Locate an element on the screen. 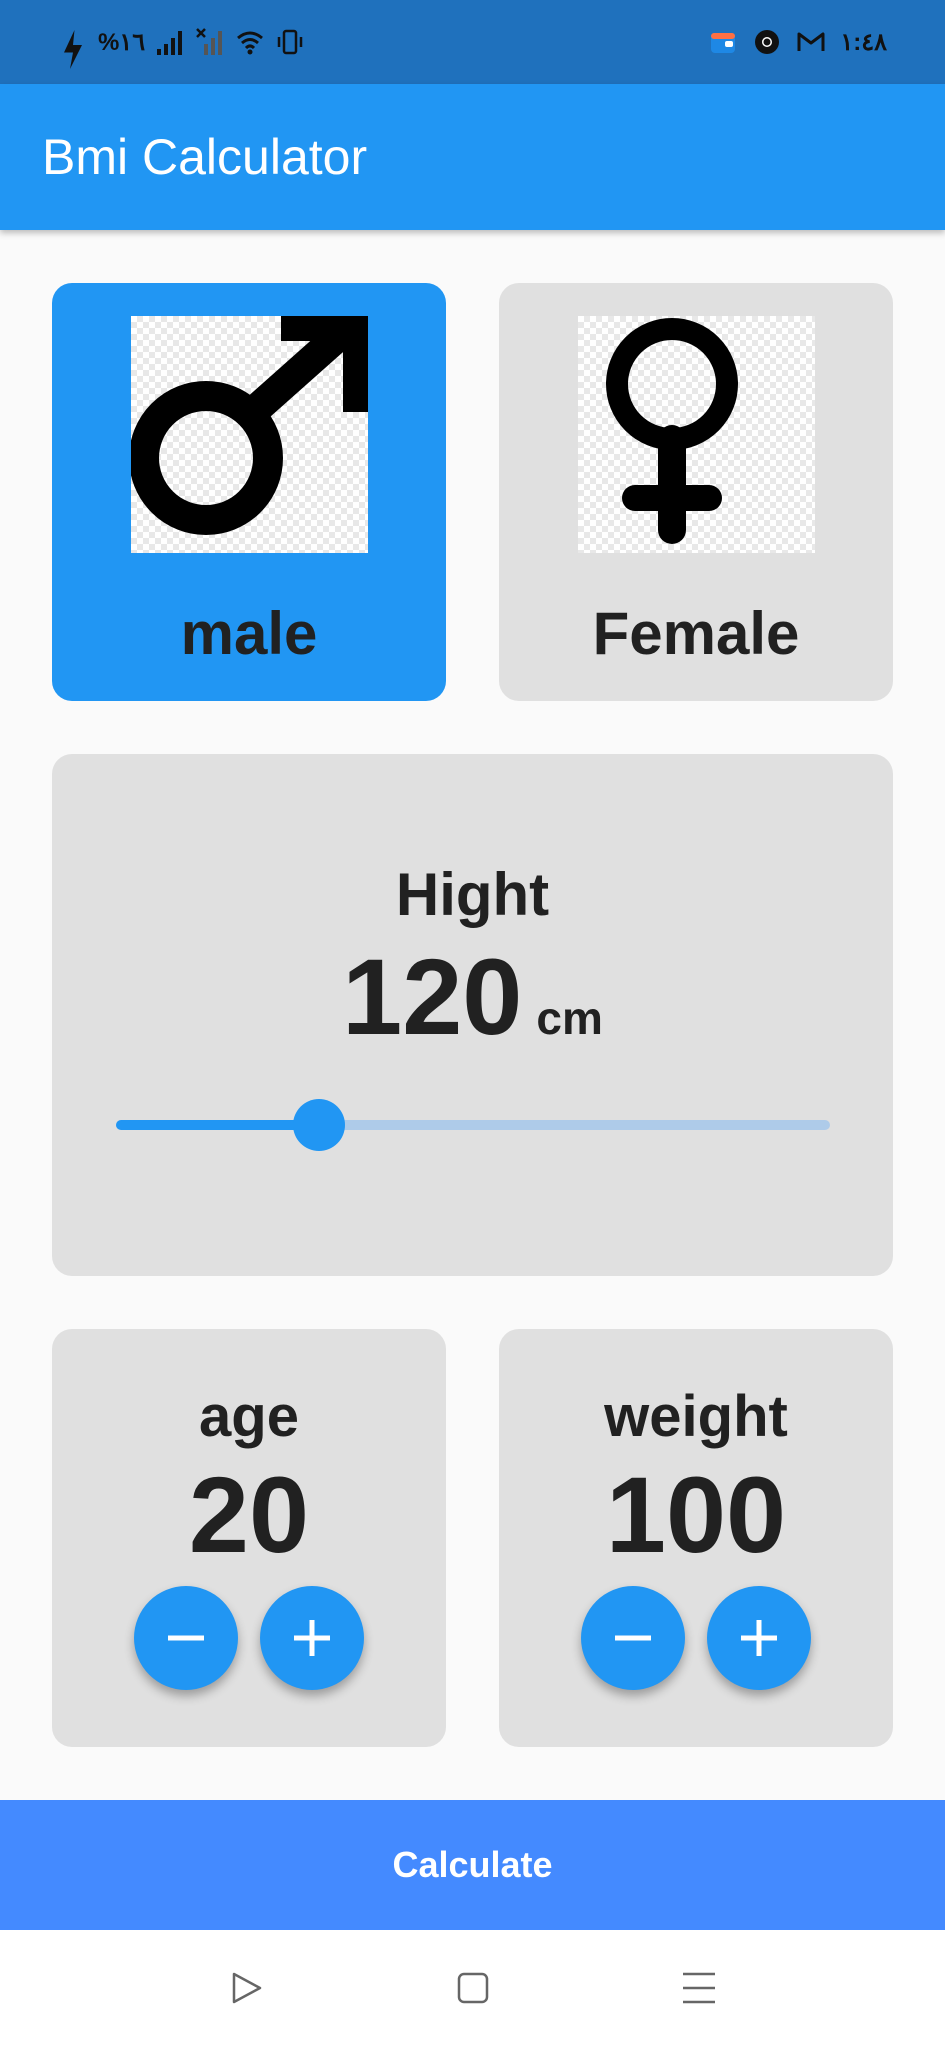  weight-value: 100 is located at coordinates (696, 1514).